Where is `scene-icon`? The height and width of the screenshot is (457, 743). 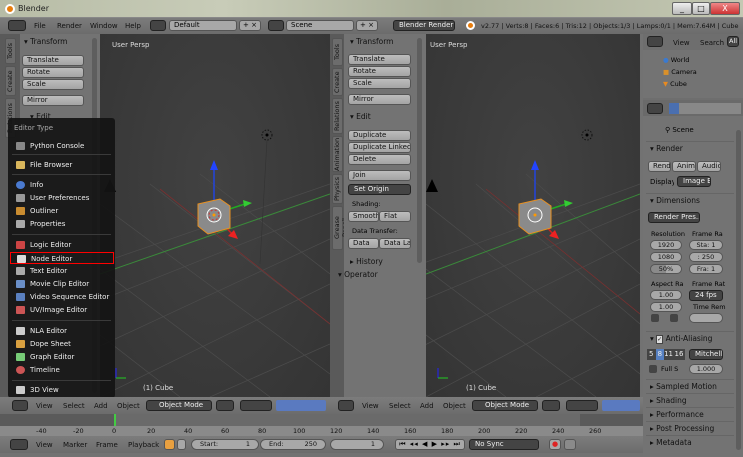
scene-icon is located at coordinates (276, 25).